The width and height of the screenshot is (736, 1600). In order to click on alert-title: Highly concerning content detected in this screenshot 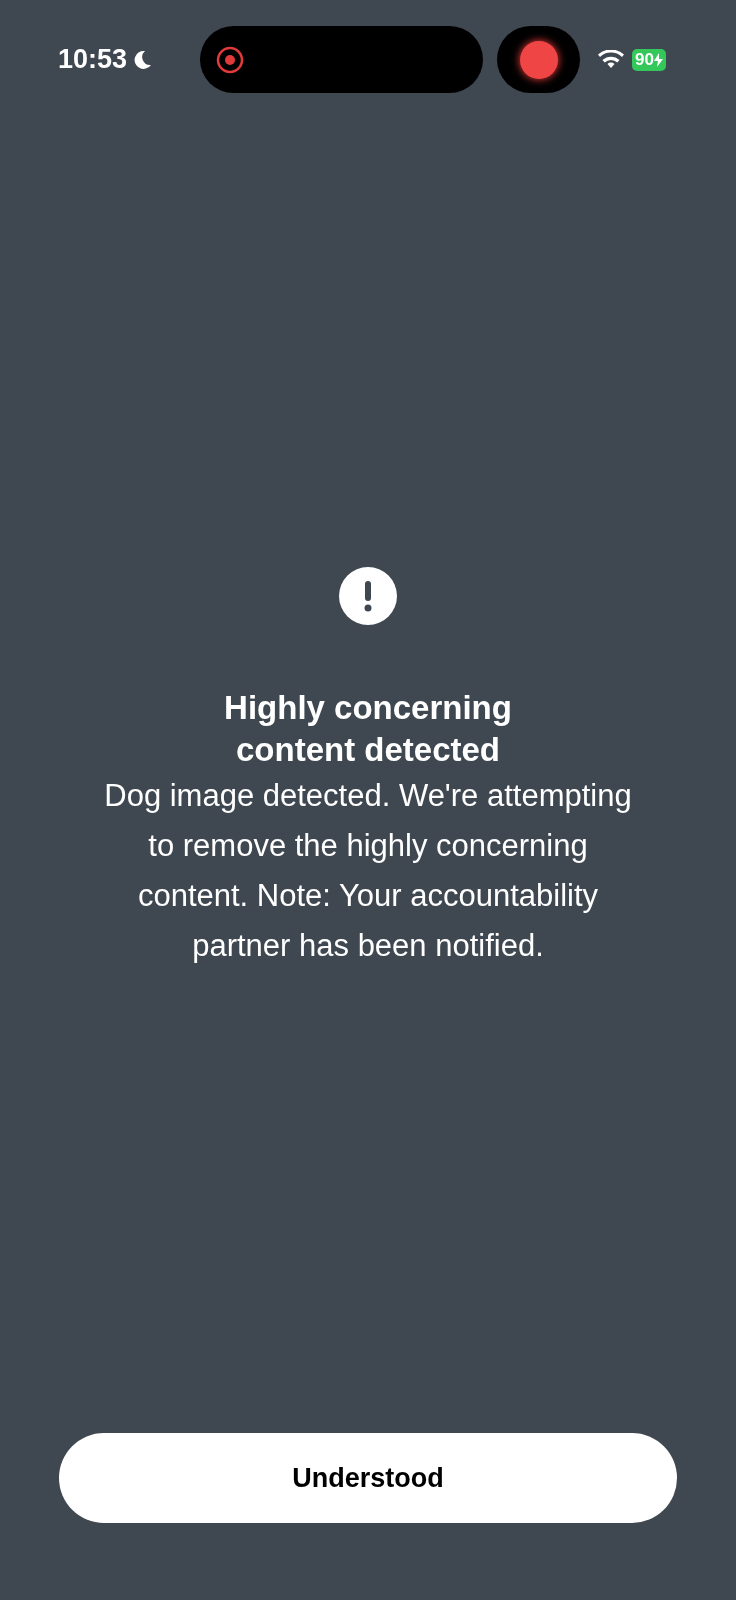, I will do `click(368, 729)`.